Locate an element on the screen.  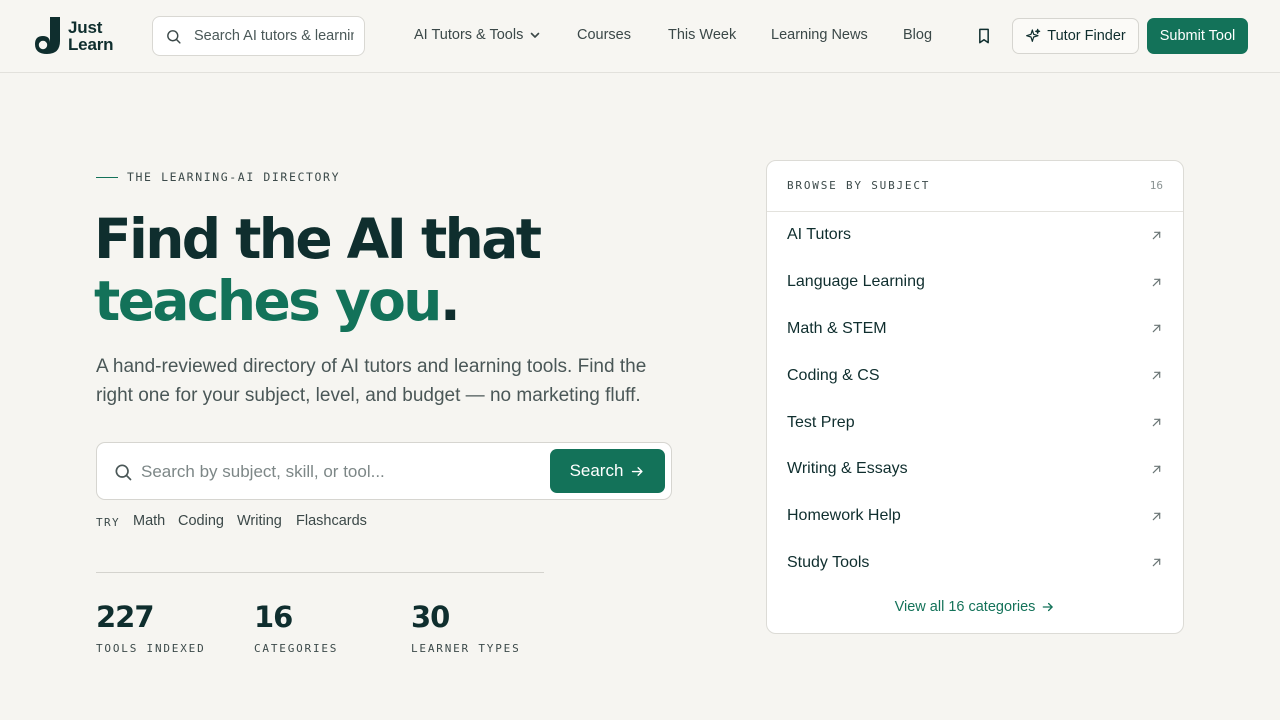
brand-line-1: Just is located at coordinates (85, 27).